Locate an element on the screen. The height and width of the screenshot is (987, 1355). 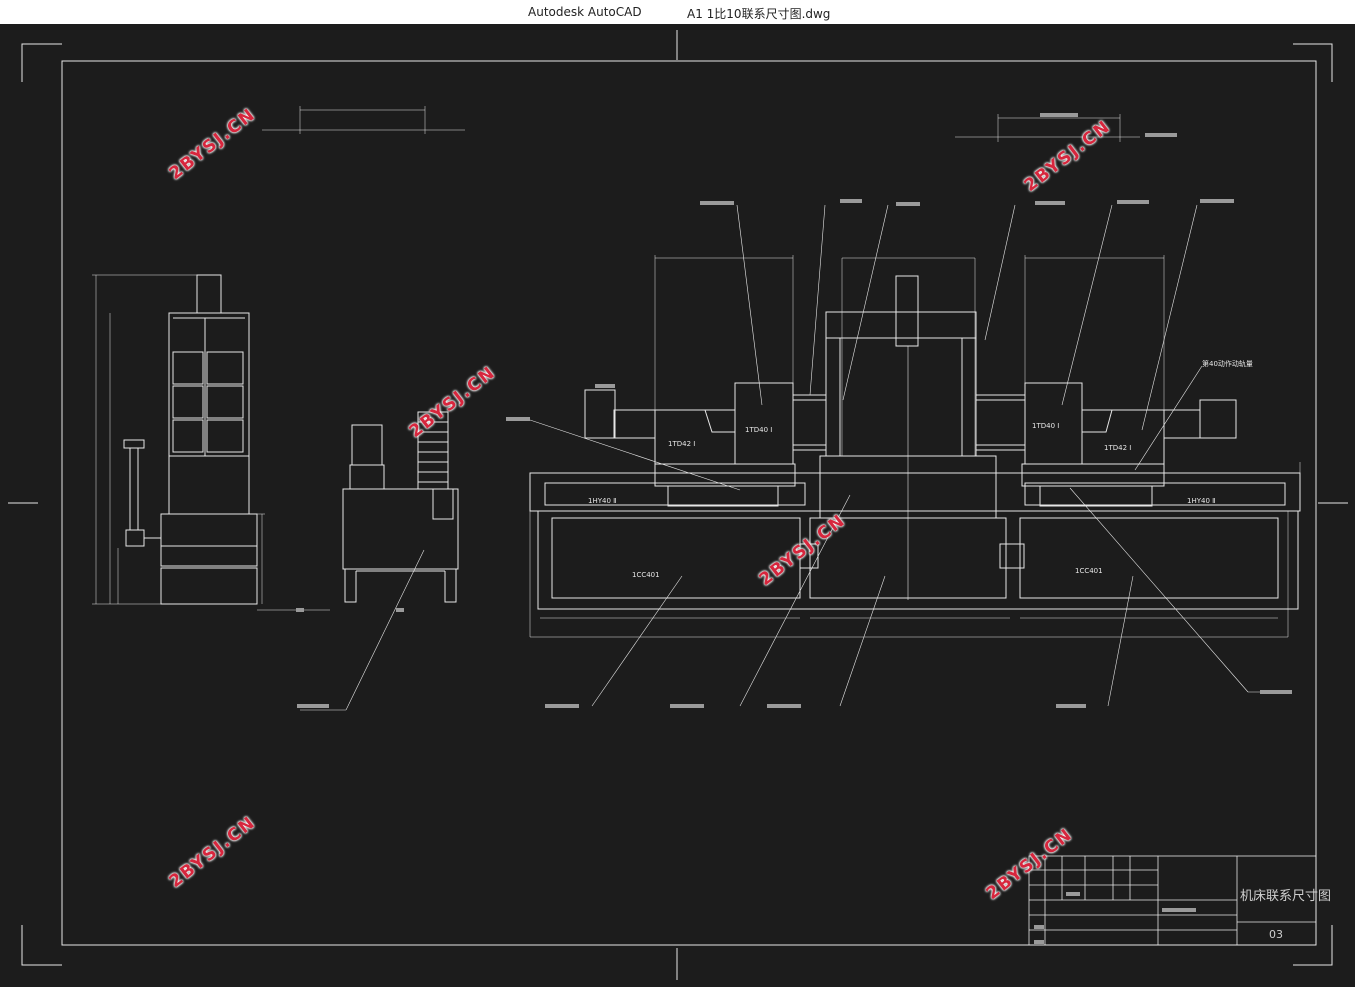
dimension-lines is located at coordinates (701, 124).